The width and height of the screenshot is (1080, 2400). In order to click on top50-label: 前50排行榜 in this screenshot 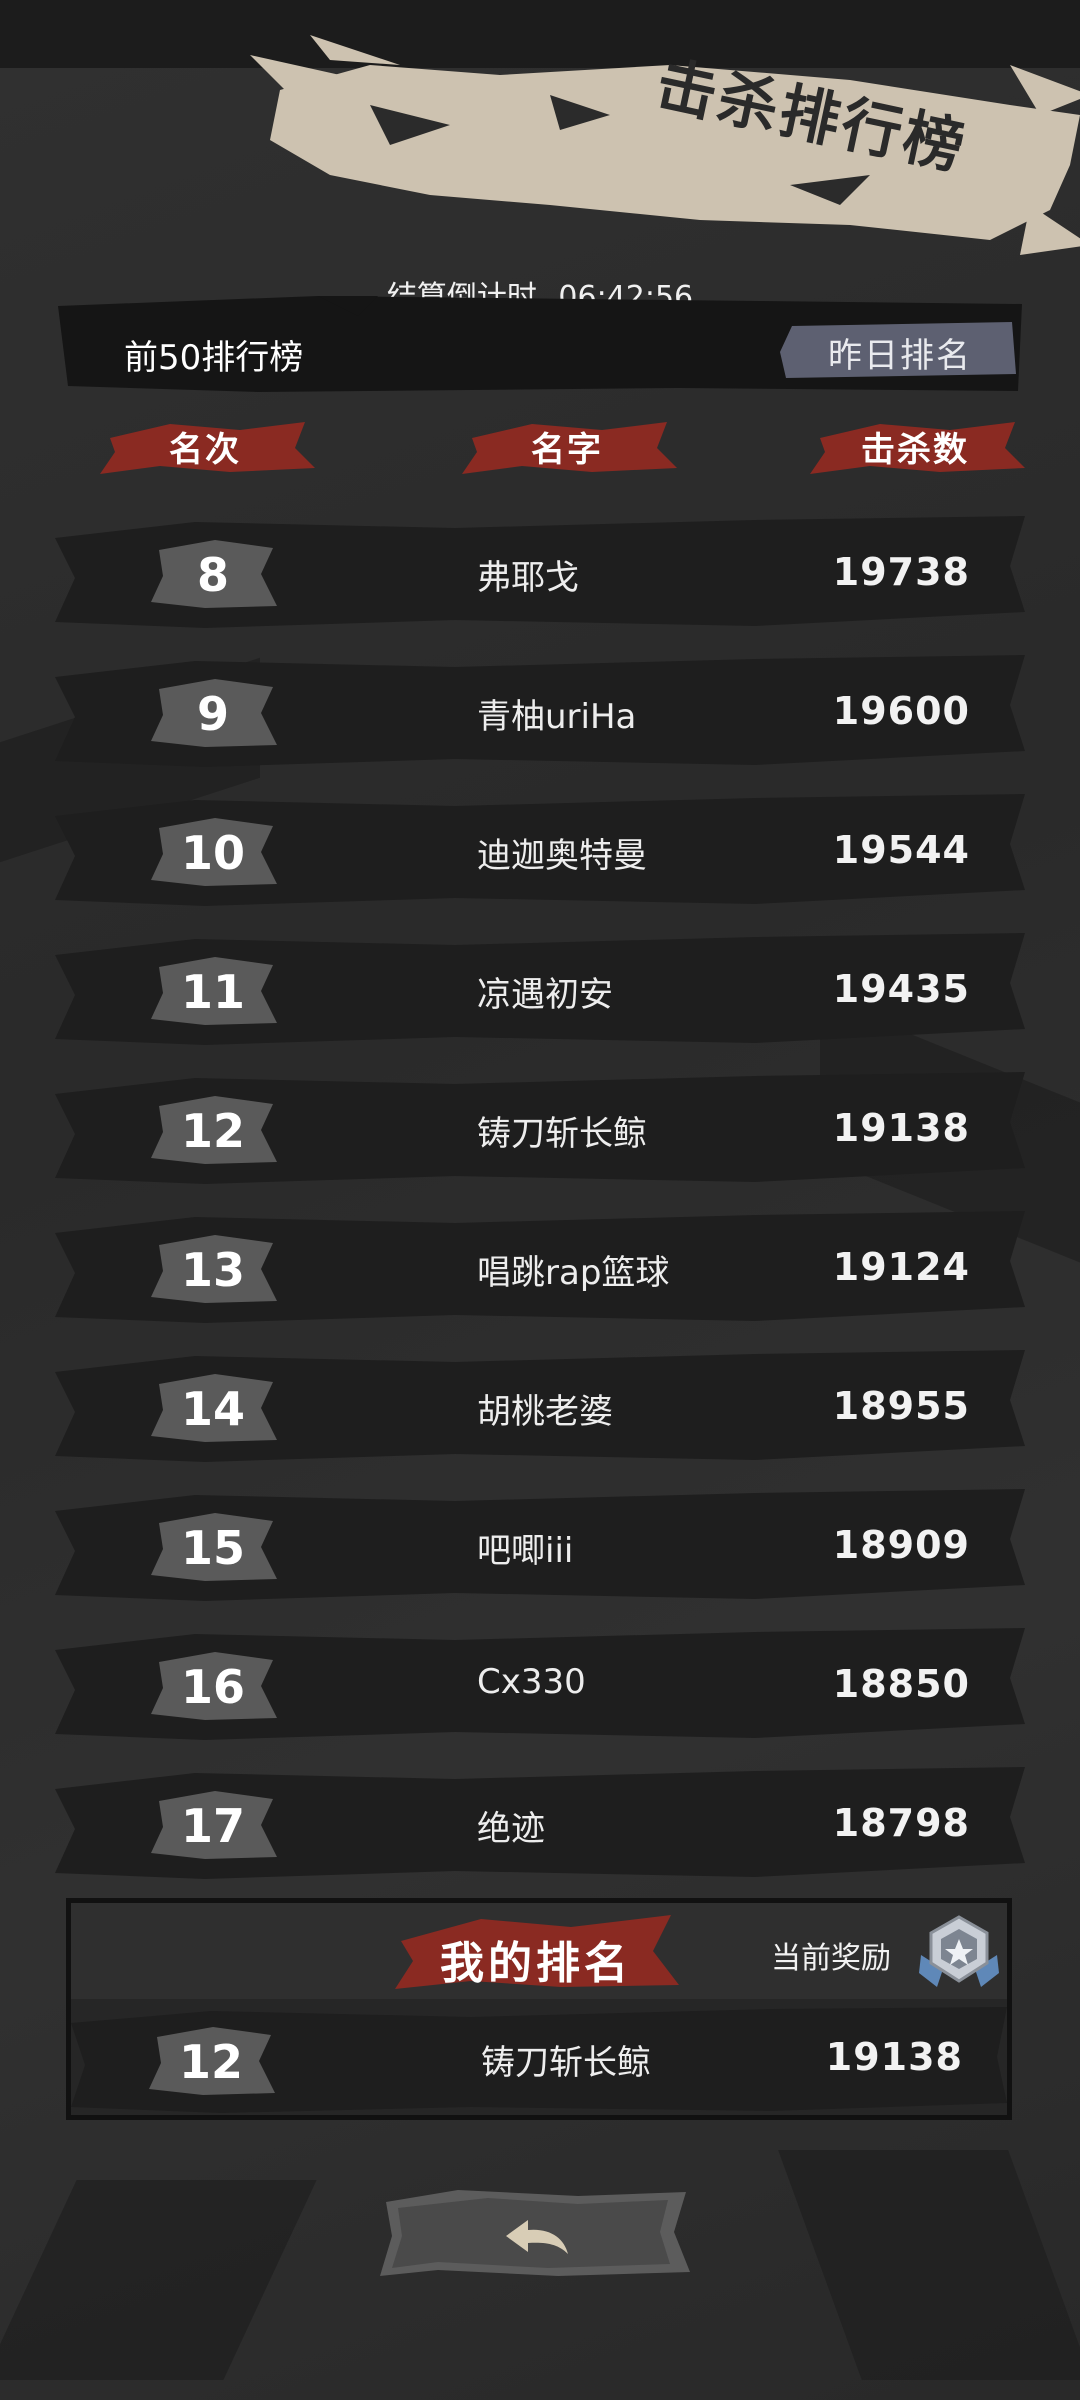, I will do `click(214, 358)`.